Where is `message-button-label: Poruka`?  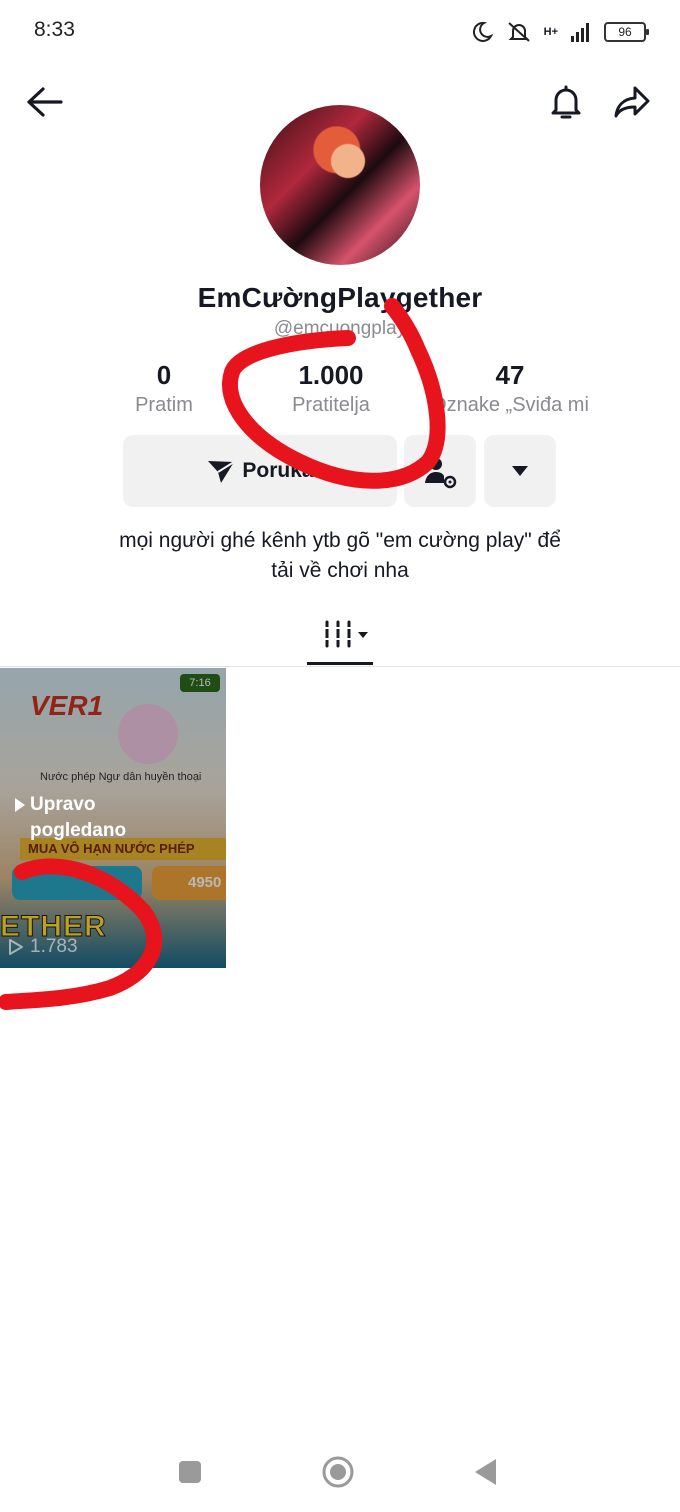 message-button-label: Poruka is located at coordinates (278, 470).